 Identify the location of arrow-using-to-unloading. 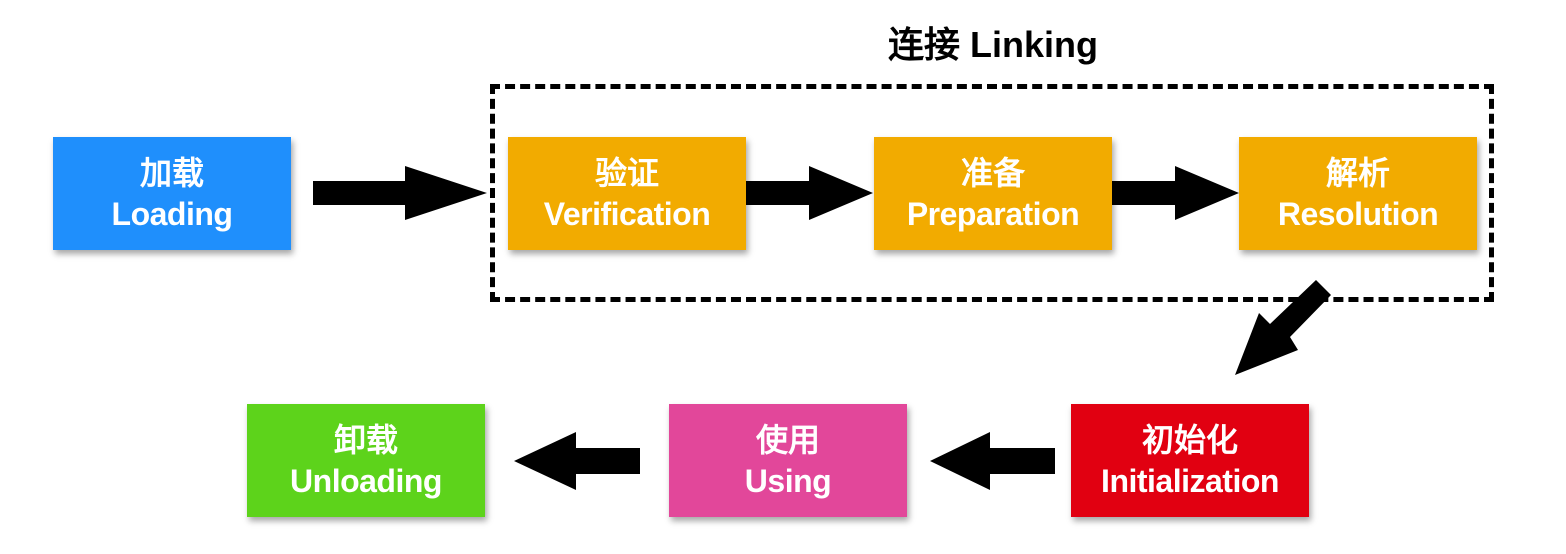
(577, 461).